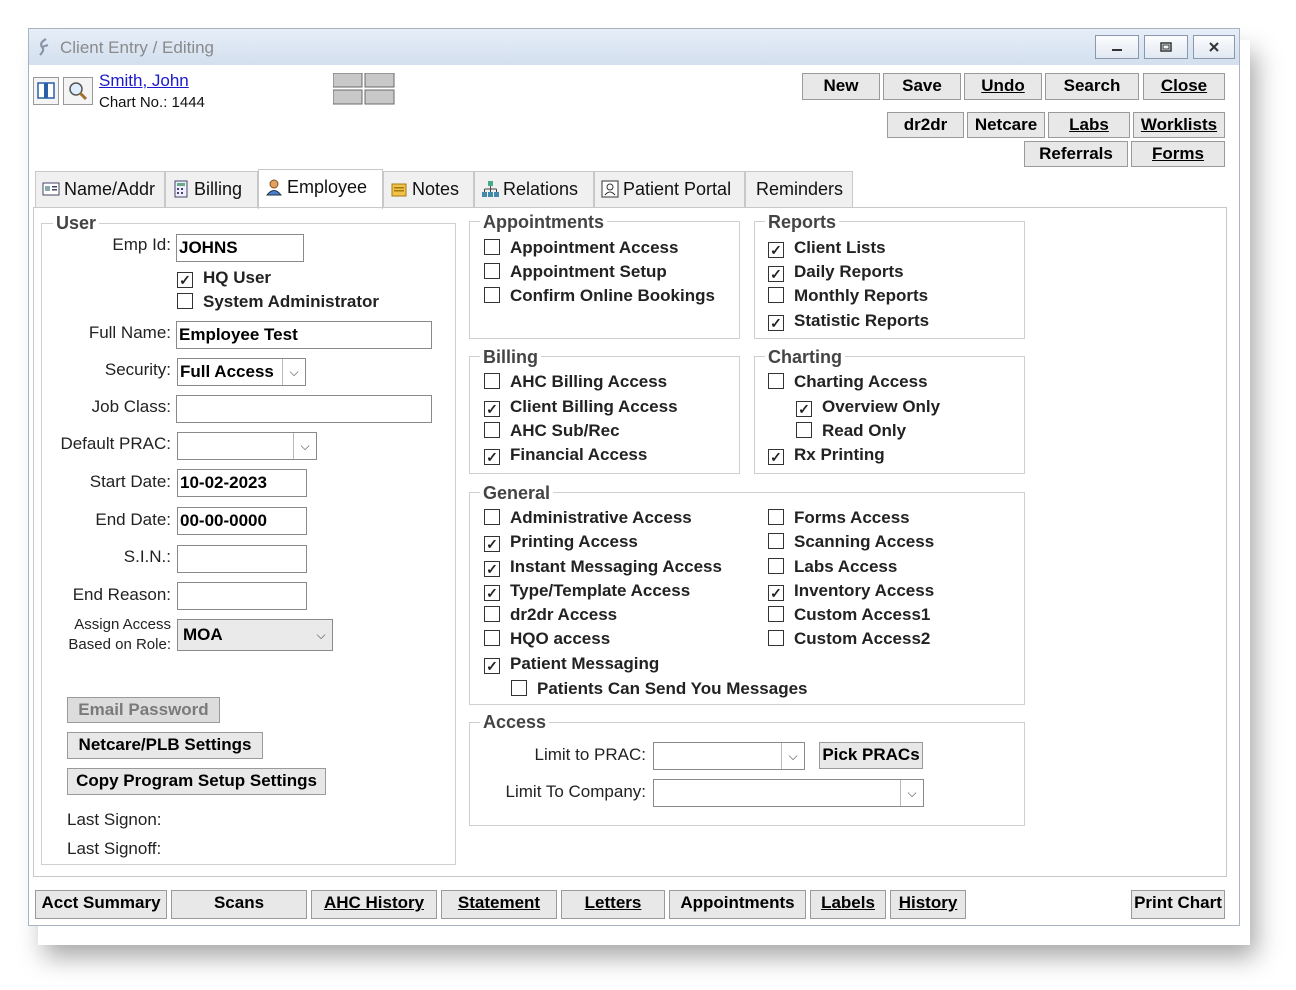 This screenshot has height=990, width=1296. I want to click on patient-messaging-checkbox: ✓ Patient Messaging, so click(571, 664).